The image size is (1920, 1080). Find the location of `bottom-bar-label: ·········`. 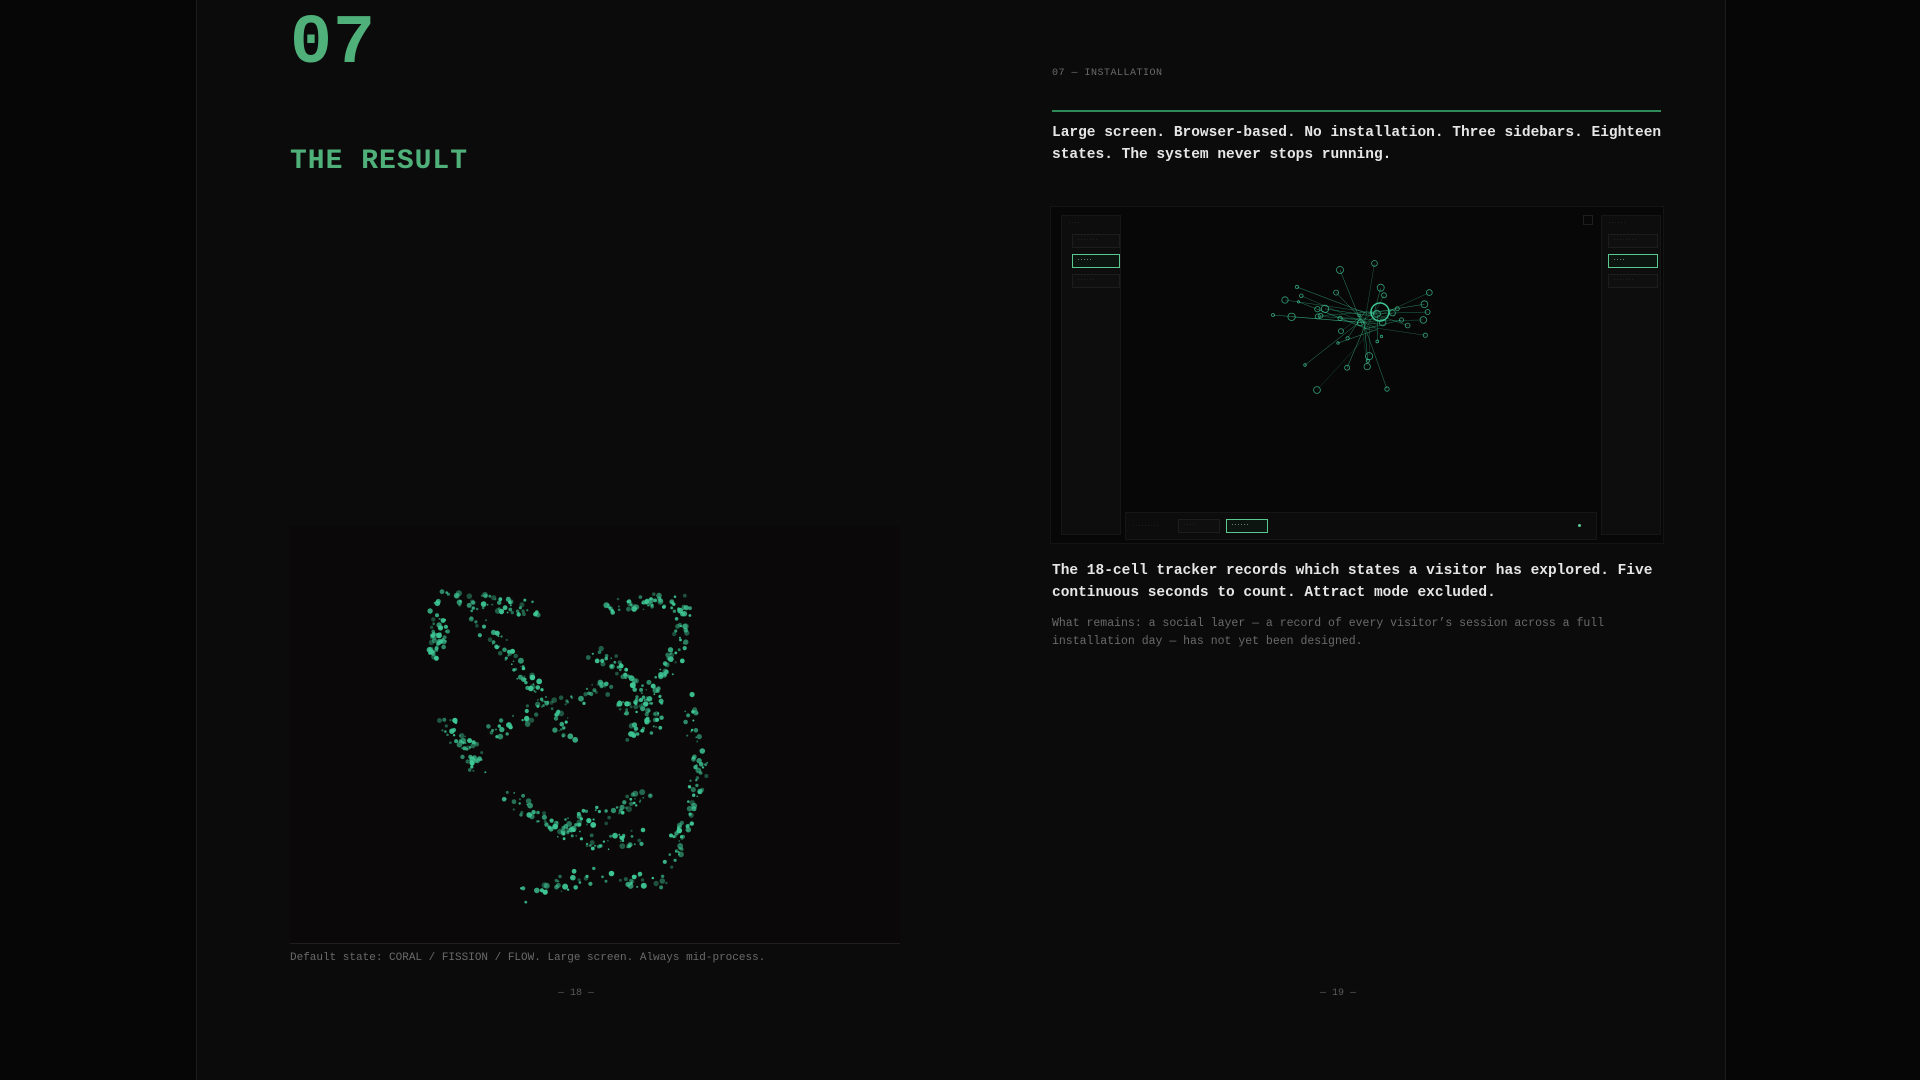

bottom-bar-label: ········· is located at coordinates (1146, 526).